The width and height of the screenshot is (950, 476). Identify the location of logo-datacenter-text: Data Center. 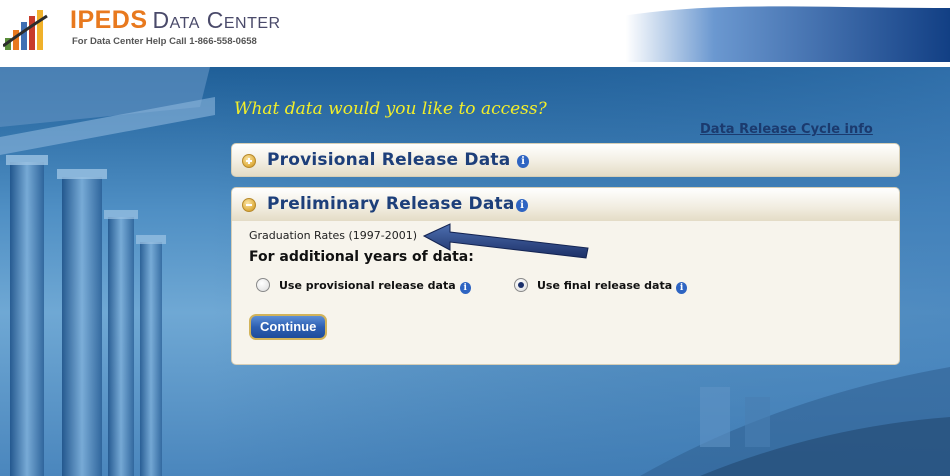
(216, 20).